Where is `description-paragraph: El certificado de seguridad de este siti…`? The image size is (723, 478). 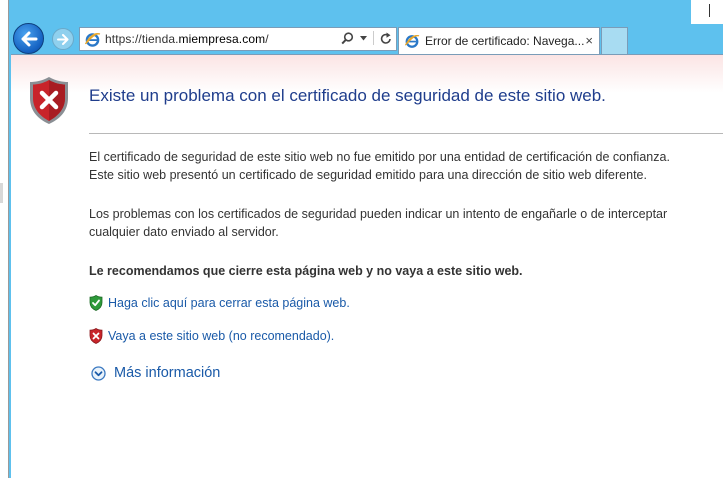
description-paragraph: El certificado de seguridad de este siti… is located at coordinates (379, 166).